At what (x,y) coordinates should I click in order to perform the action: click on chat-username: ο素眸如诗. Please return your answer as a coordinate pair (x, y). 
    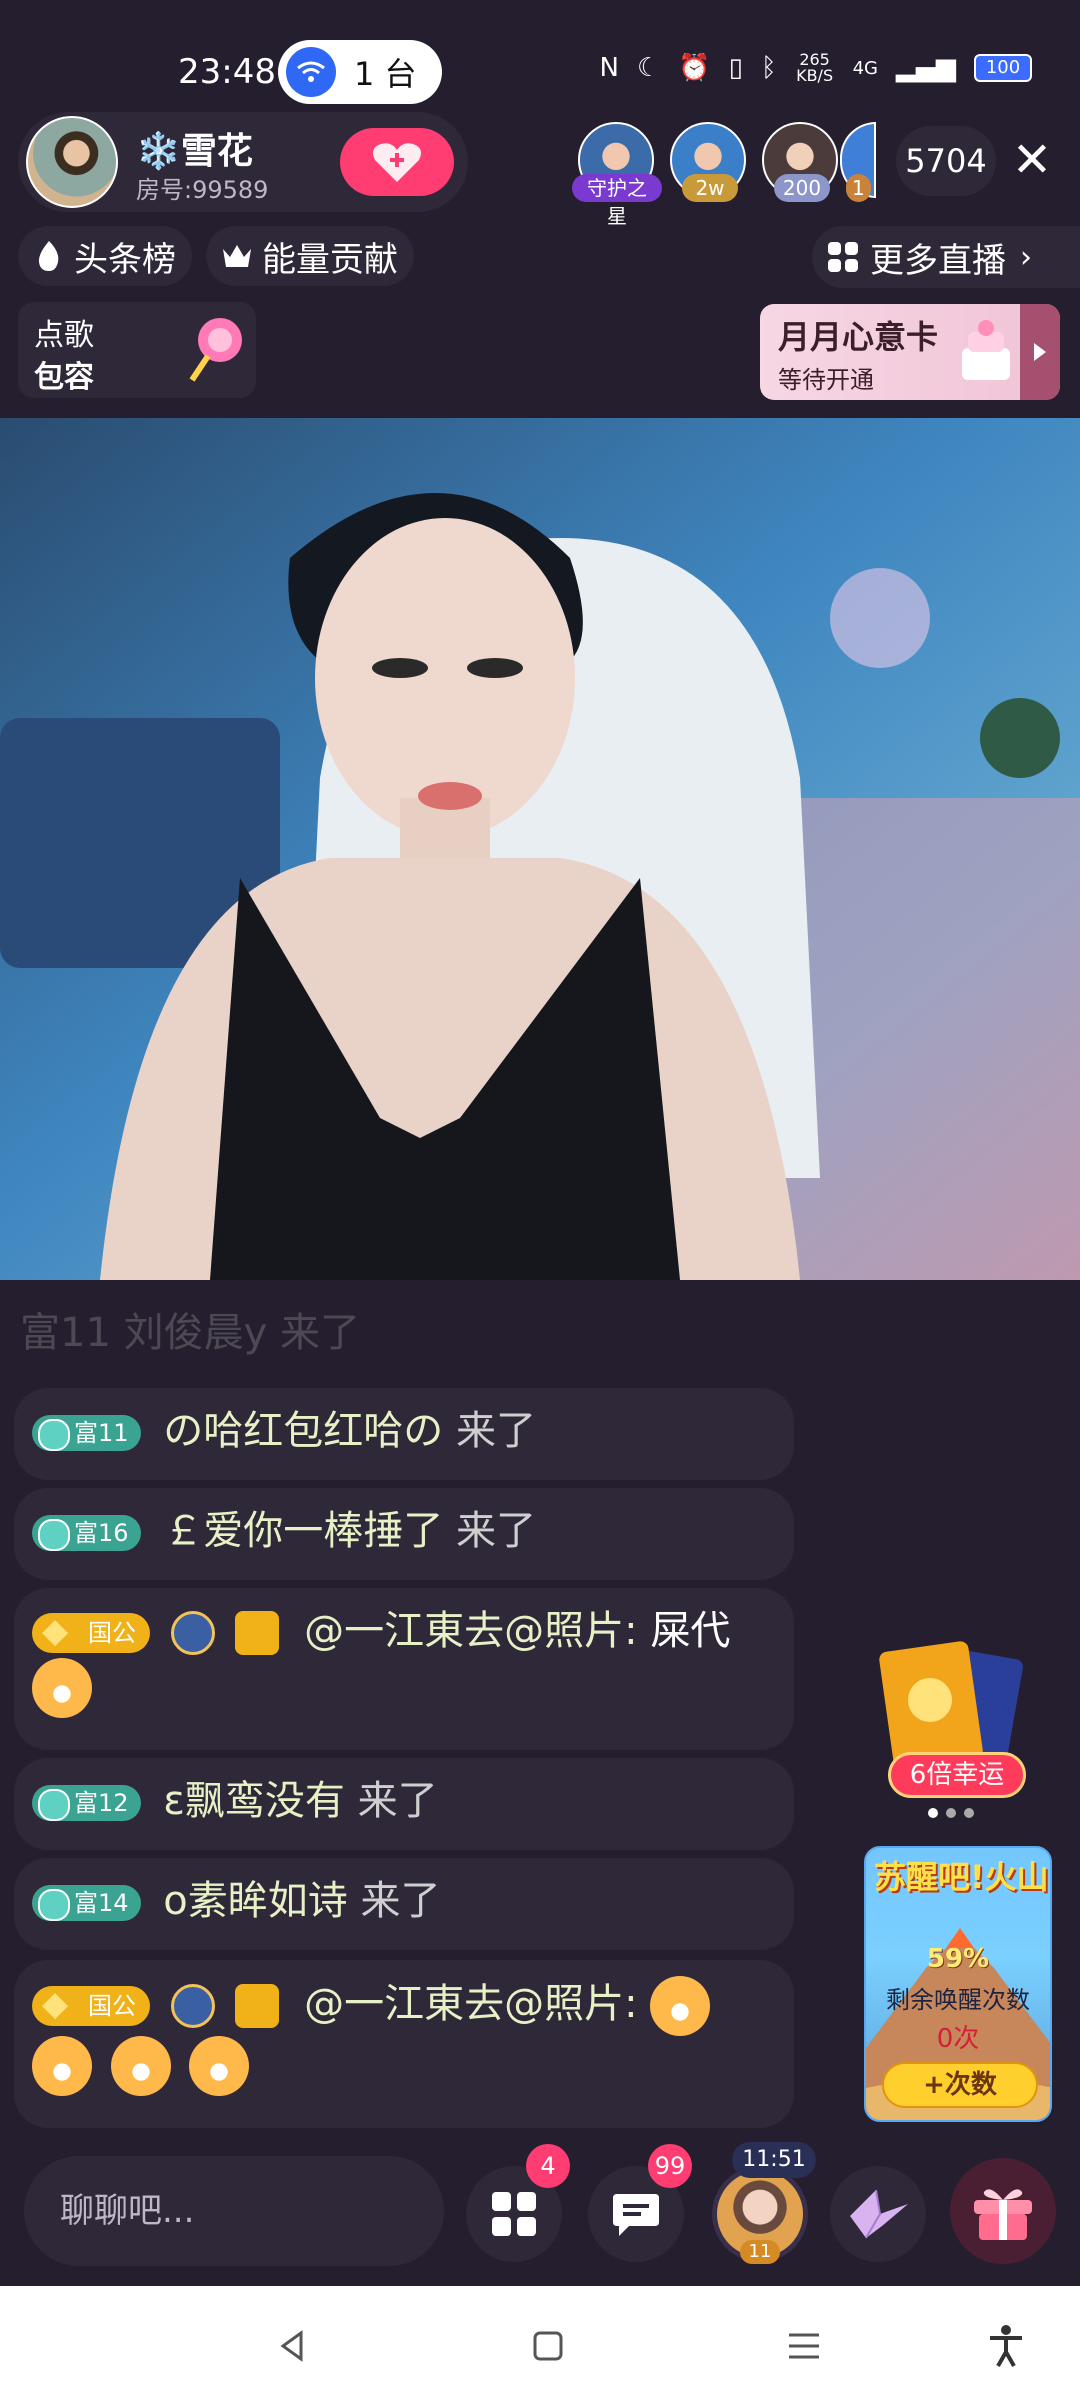
    Looking at the image, I should click on (255, 1901).